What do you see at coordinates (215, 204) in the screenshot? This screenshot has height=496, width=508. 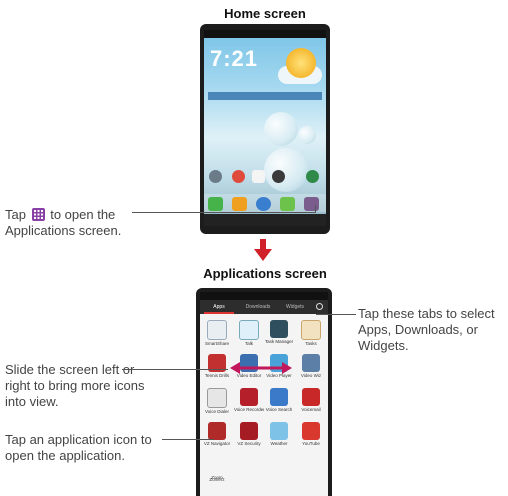 I see `phone-icon` at bounding box center [215, 204].